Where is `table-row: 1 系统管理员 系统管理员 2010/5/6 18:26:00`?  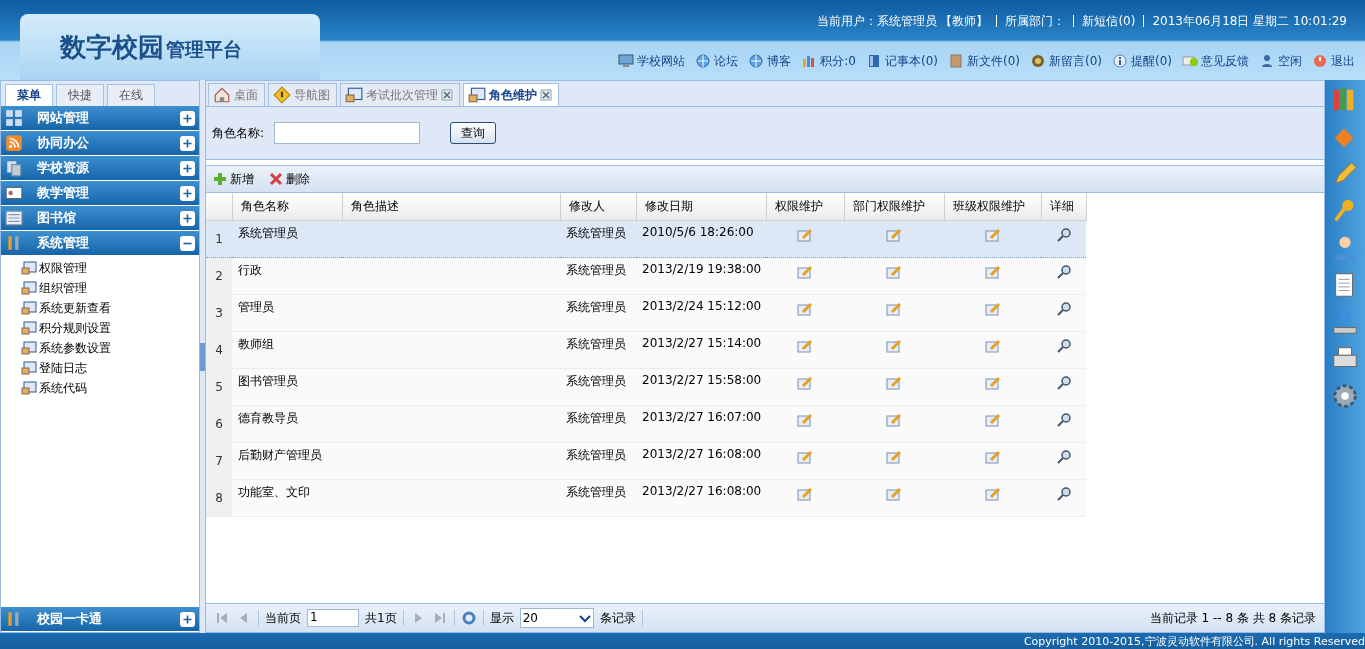 table-row: 1 系统管理员 系统管理员 2010/5/6 18:26:00 is located at coordinates (646, 239).